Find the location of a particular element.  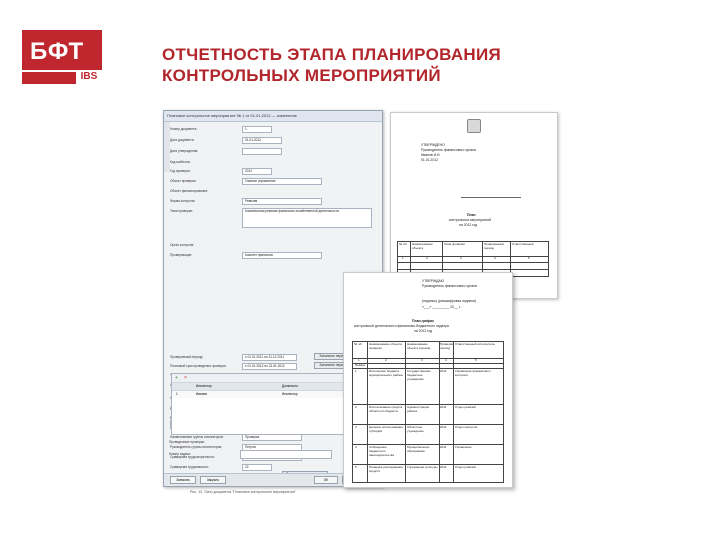

plan-signature-line is located at coordinates (491, 197).